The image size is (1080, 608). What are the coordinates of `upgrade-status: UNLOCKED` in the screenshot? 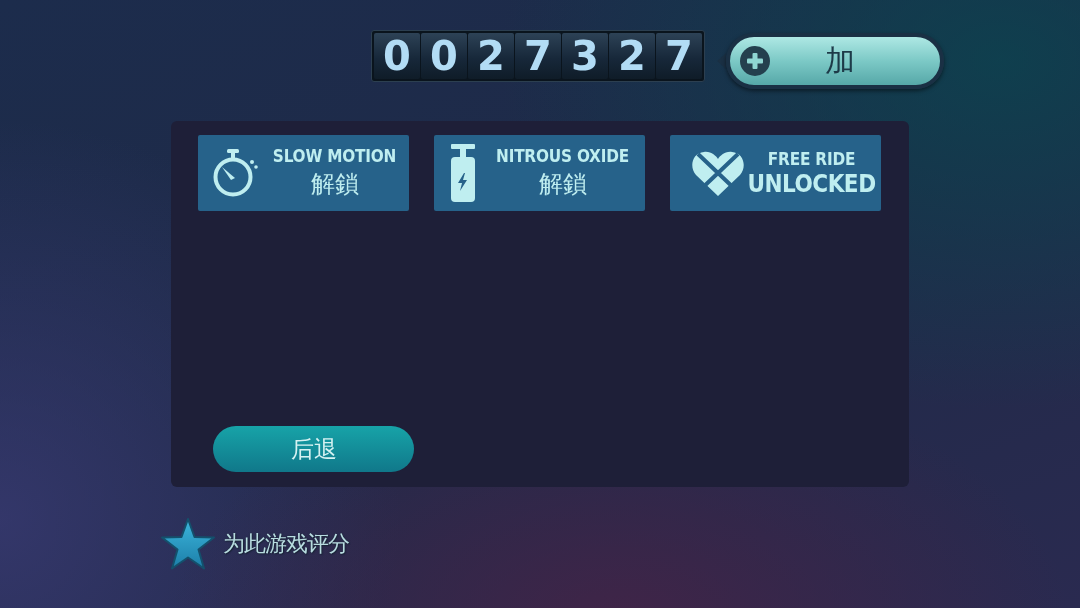 It's located at (811, 184).